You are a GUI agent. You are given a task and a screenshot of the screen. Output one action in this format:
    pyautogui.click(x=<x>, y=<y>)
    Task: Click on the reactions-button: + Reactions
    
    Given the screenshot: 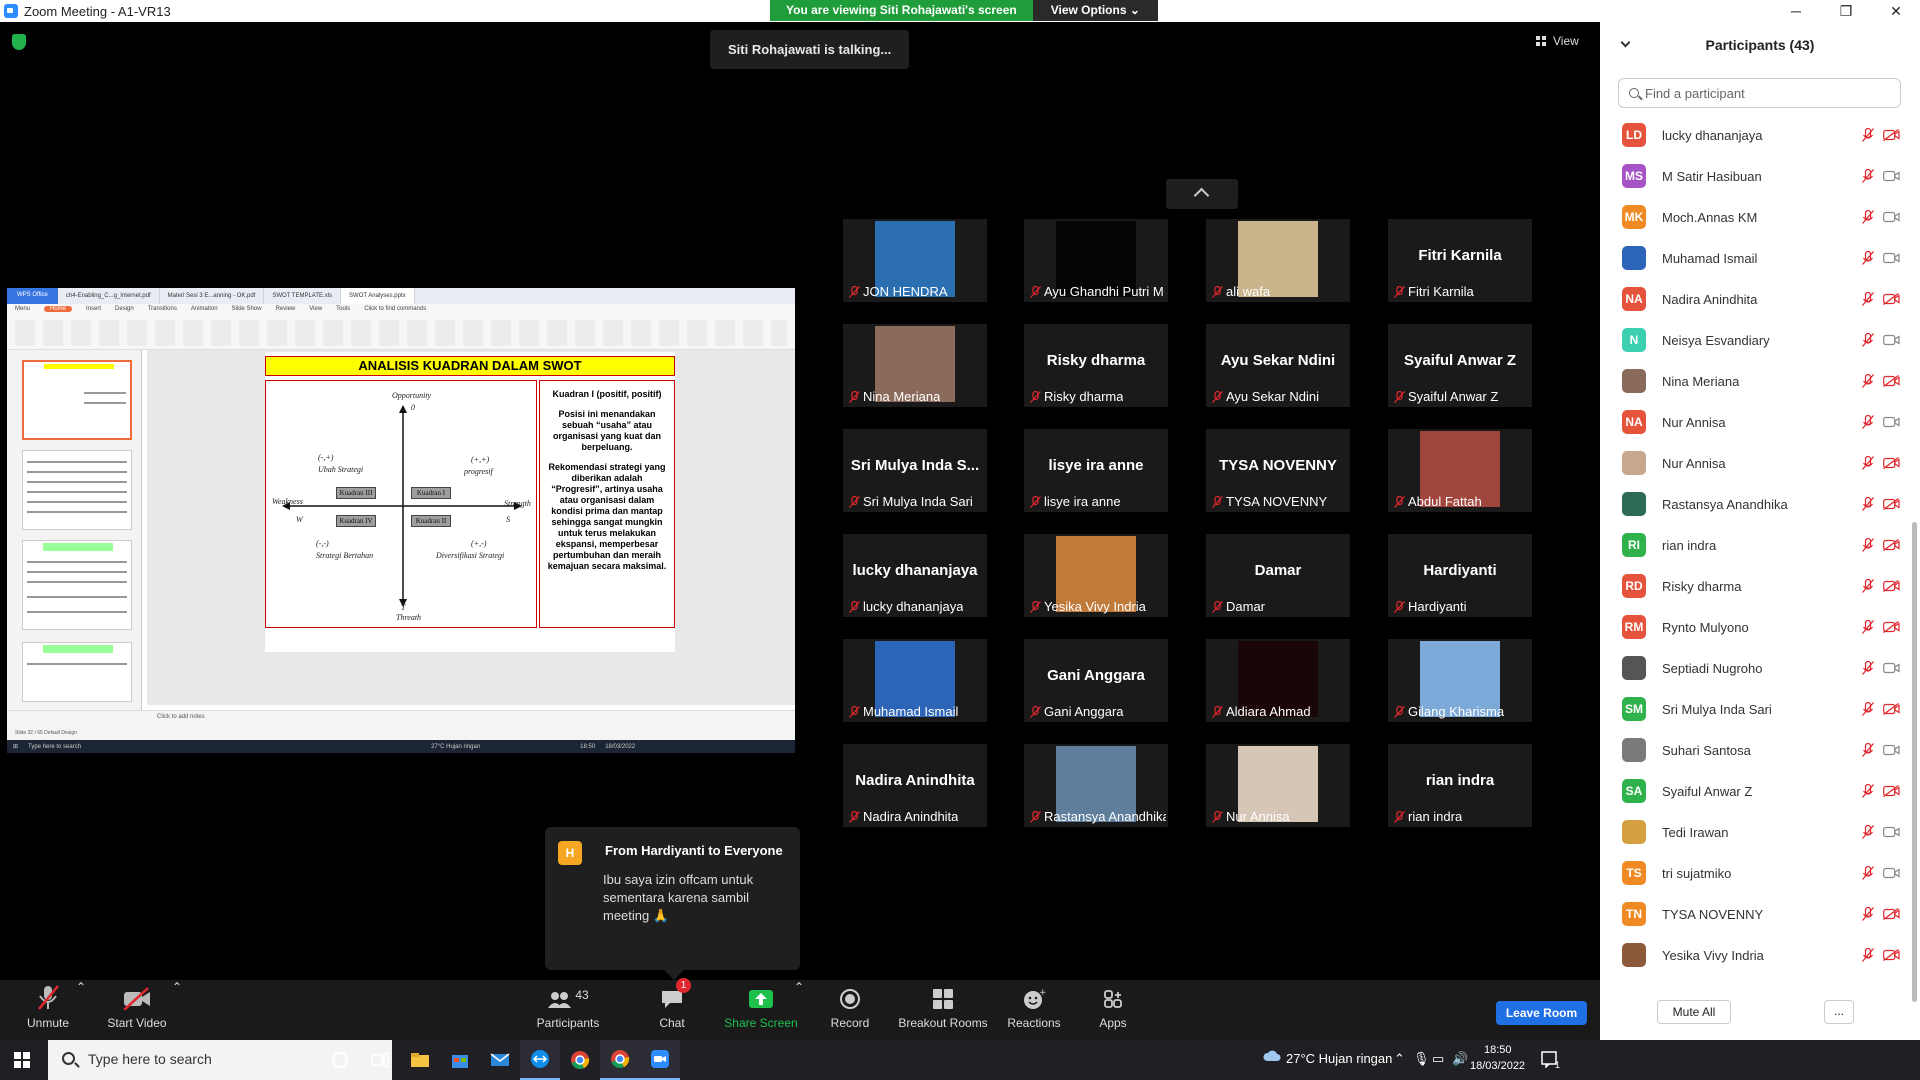 What is the action you would take?
    pyautogui.click(x=1034, y=1010)
    